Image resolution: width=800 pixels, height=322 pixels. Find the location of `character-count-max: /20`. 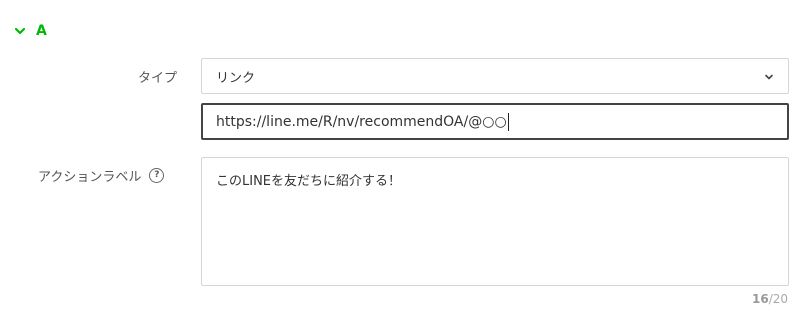

character-count-max: /20 is located at coordinates (778, 299).